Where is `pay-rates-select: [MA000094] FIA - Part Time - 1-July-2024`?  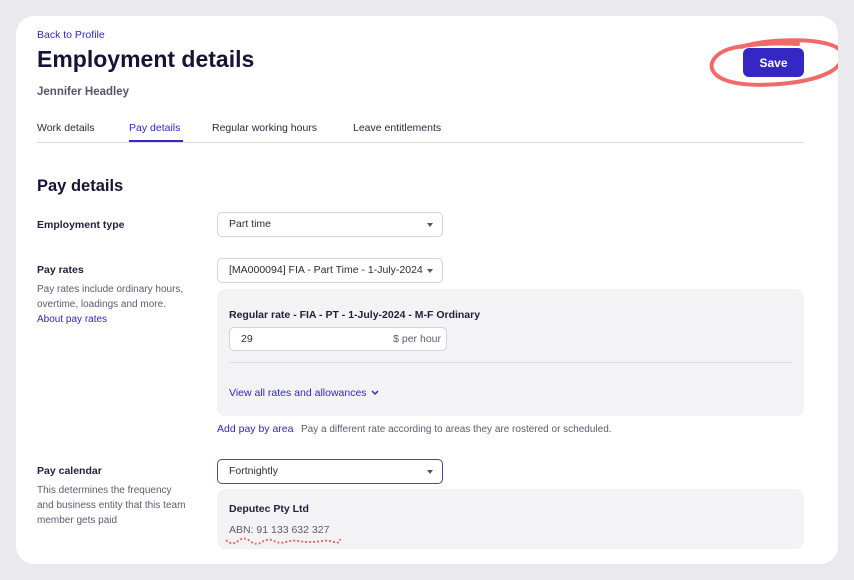 pay-rates-select: [MA000094] FIA - Part Time - 1-July-2024 is located at coordinates (330, 270).